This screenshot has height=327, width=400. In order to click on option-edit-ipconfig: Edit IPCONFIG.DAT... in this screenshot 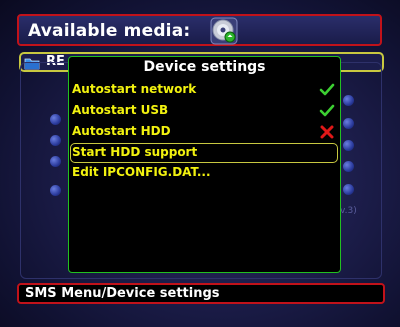, I will do `click(204, 173)`.